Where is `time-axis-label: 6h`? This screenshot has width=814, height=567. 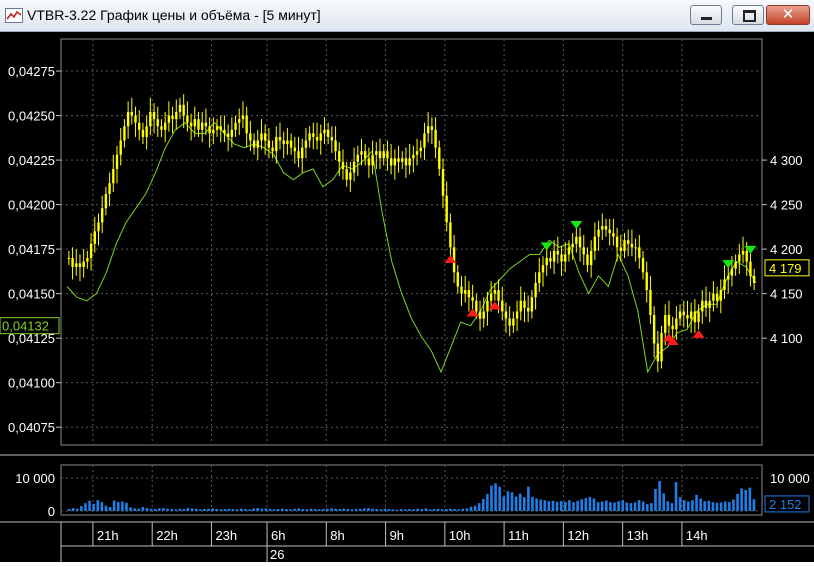 time-axis-label: 6h is located at coordinates (278, 535).